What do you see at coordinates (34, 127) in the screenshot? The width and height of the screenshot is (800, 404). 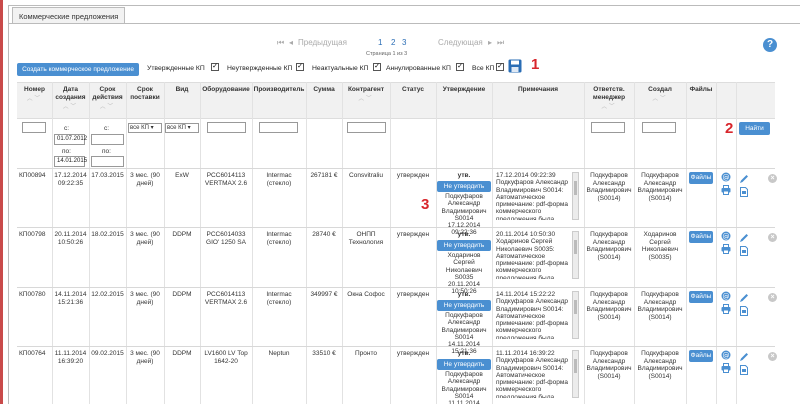 I see `number-filter-input` at bounding box center [34, 127].